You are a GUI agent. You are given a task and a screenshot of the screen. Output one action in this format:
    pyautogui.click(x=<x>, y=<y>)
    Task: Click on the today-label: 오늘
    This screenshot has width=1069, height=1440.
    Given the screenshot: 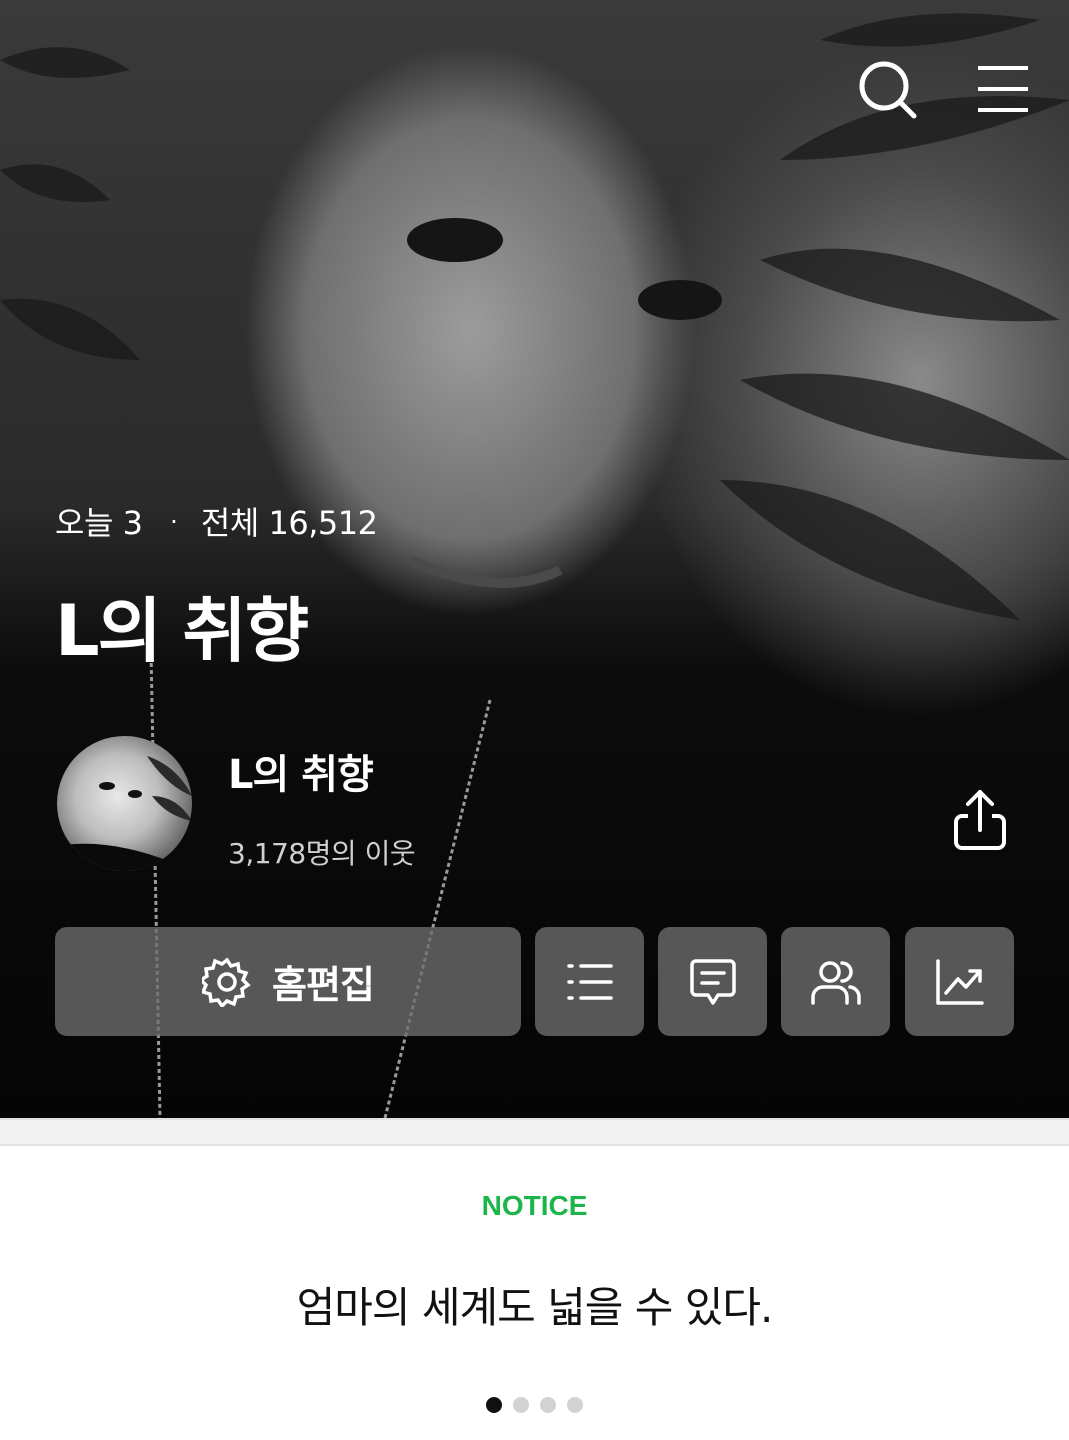 What is the action you would take?
    pyautogui.click(x=84, y=523)
    